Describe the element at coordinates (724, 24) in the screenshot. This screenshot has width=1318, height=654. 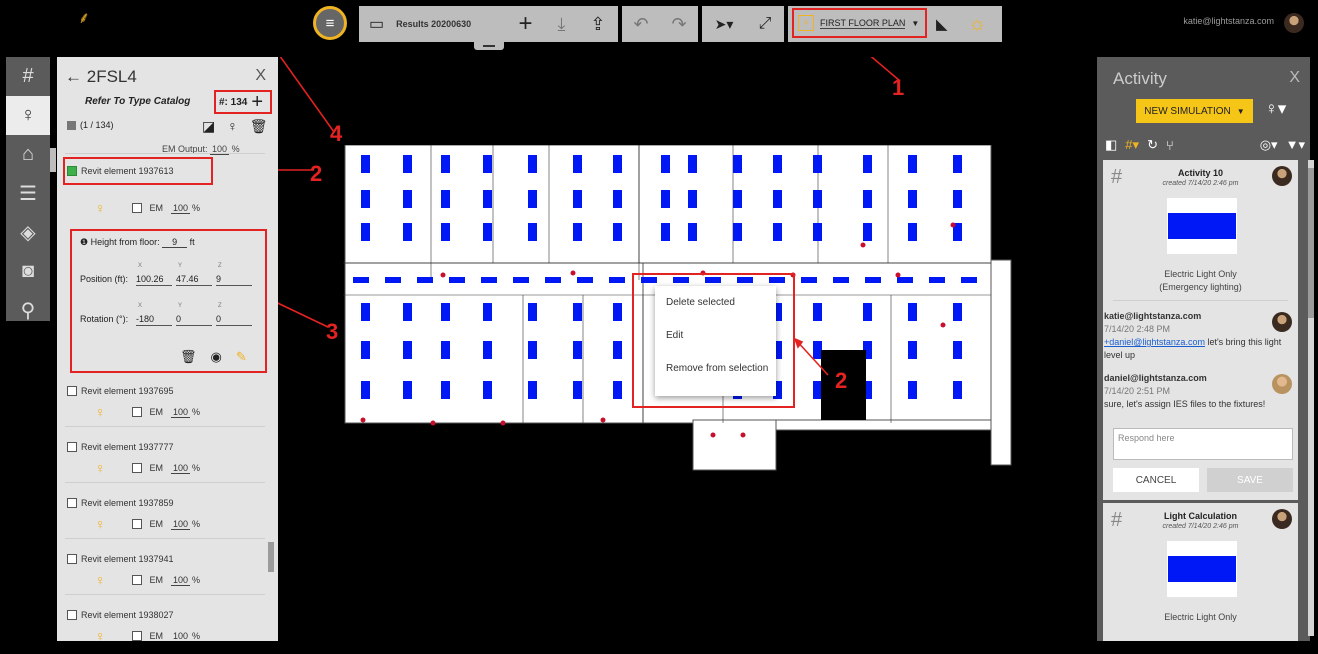
I see `pointer-icon: ➤▾` at that location.